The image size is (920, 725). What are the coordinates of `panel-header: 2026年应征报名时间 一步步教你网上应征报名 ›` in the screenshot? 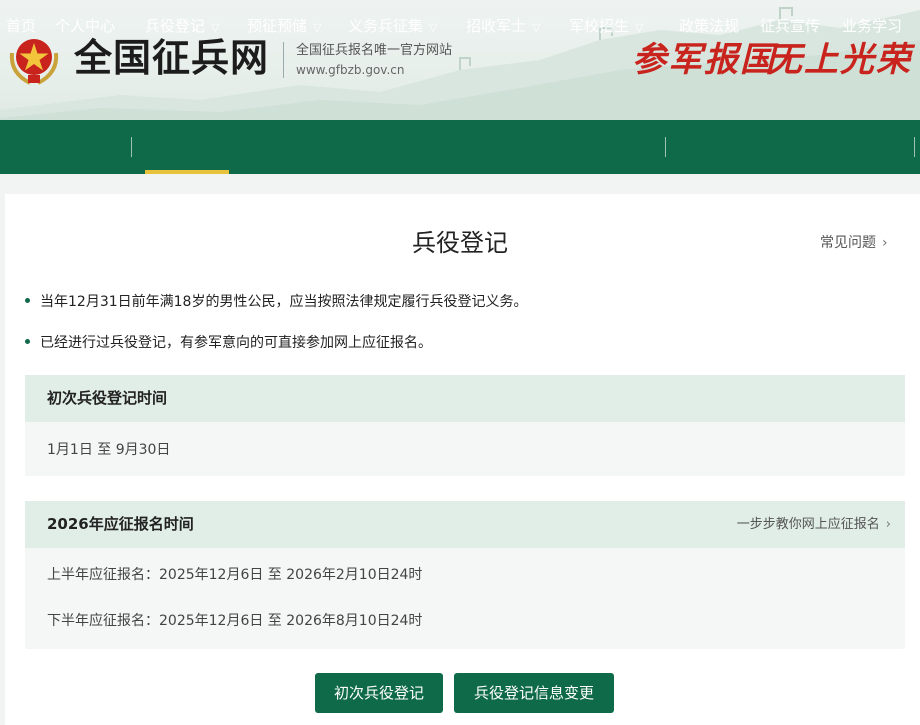 It's located at (465, 524).